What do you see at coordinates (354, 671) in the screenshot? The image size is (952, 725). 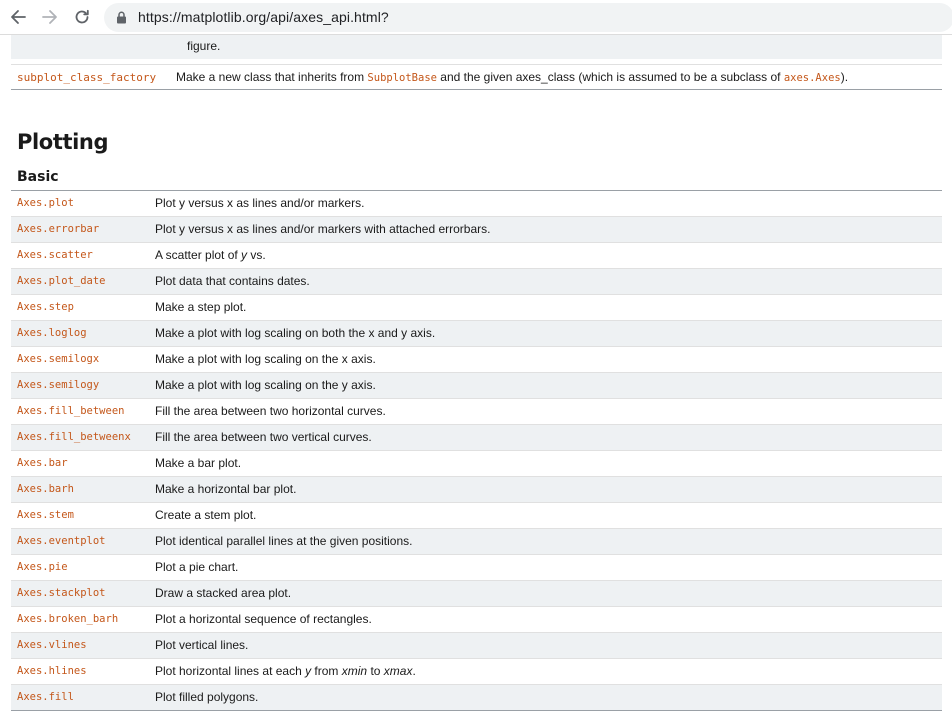 I see `desc-emphasis: xmin` at bounding box center [354, 671].